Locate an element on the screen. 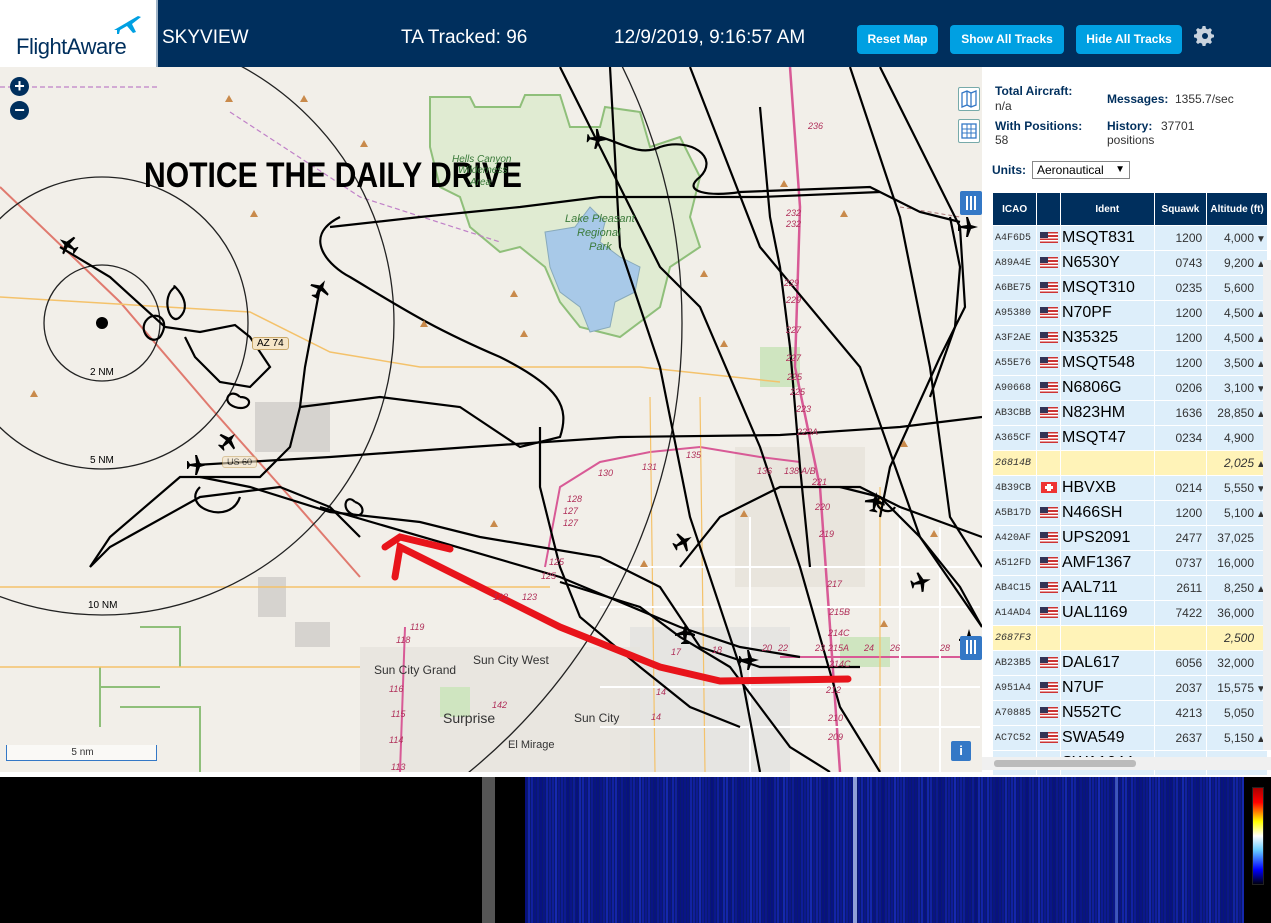  cell-altitude: 16,000 is located at coordinates (1237, 563).